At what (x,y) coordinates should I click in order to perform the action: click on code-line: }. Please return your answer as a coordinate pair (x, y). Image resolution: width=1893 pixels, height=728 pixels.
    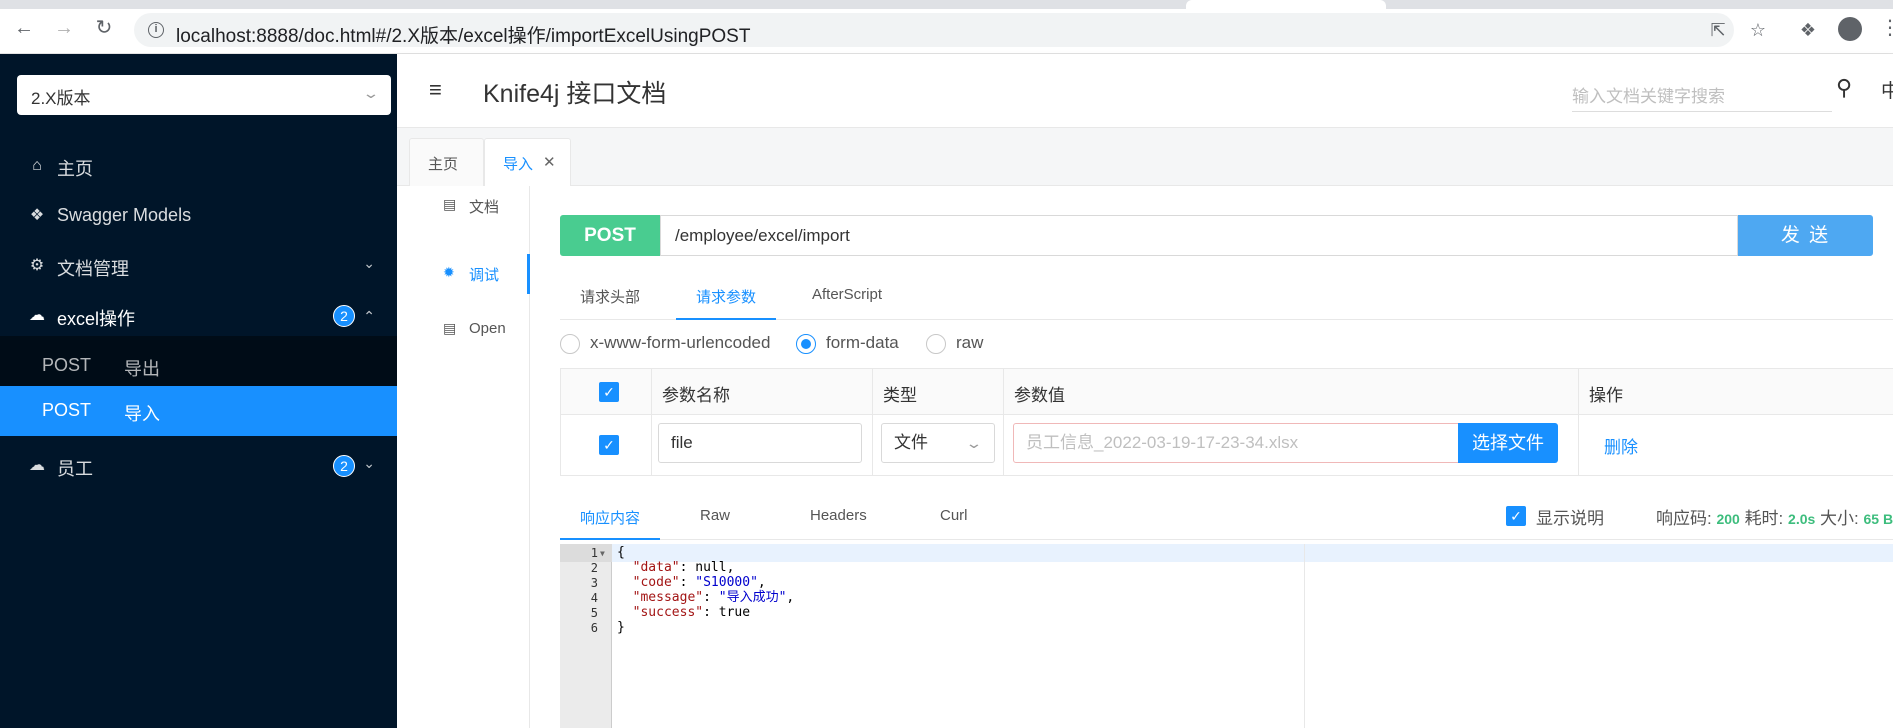
    Looking at the image, I should click on (621, 627).